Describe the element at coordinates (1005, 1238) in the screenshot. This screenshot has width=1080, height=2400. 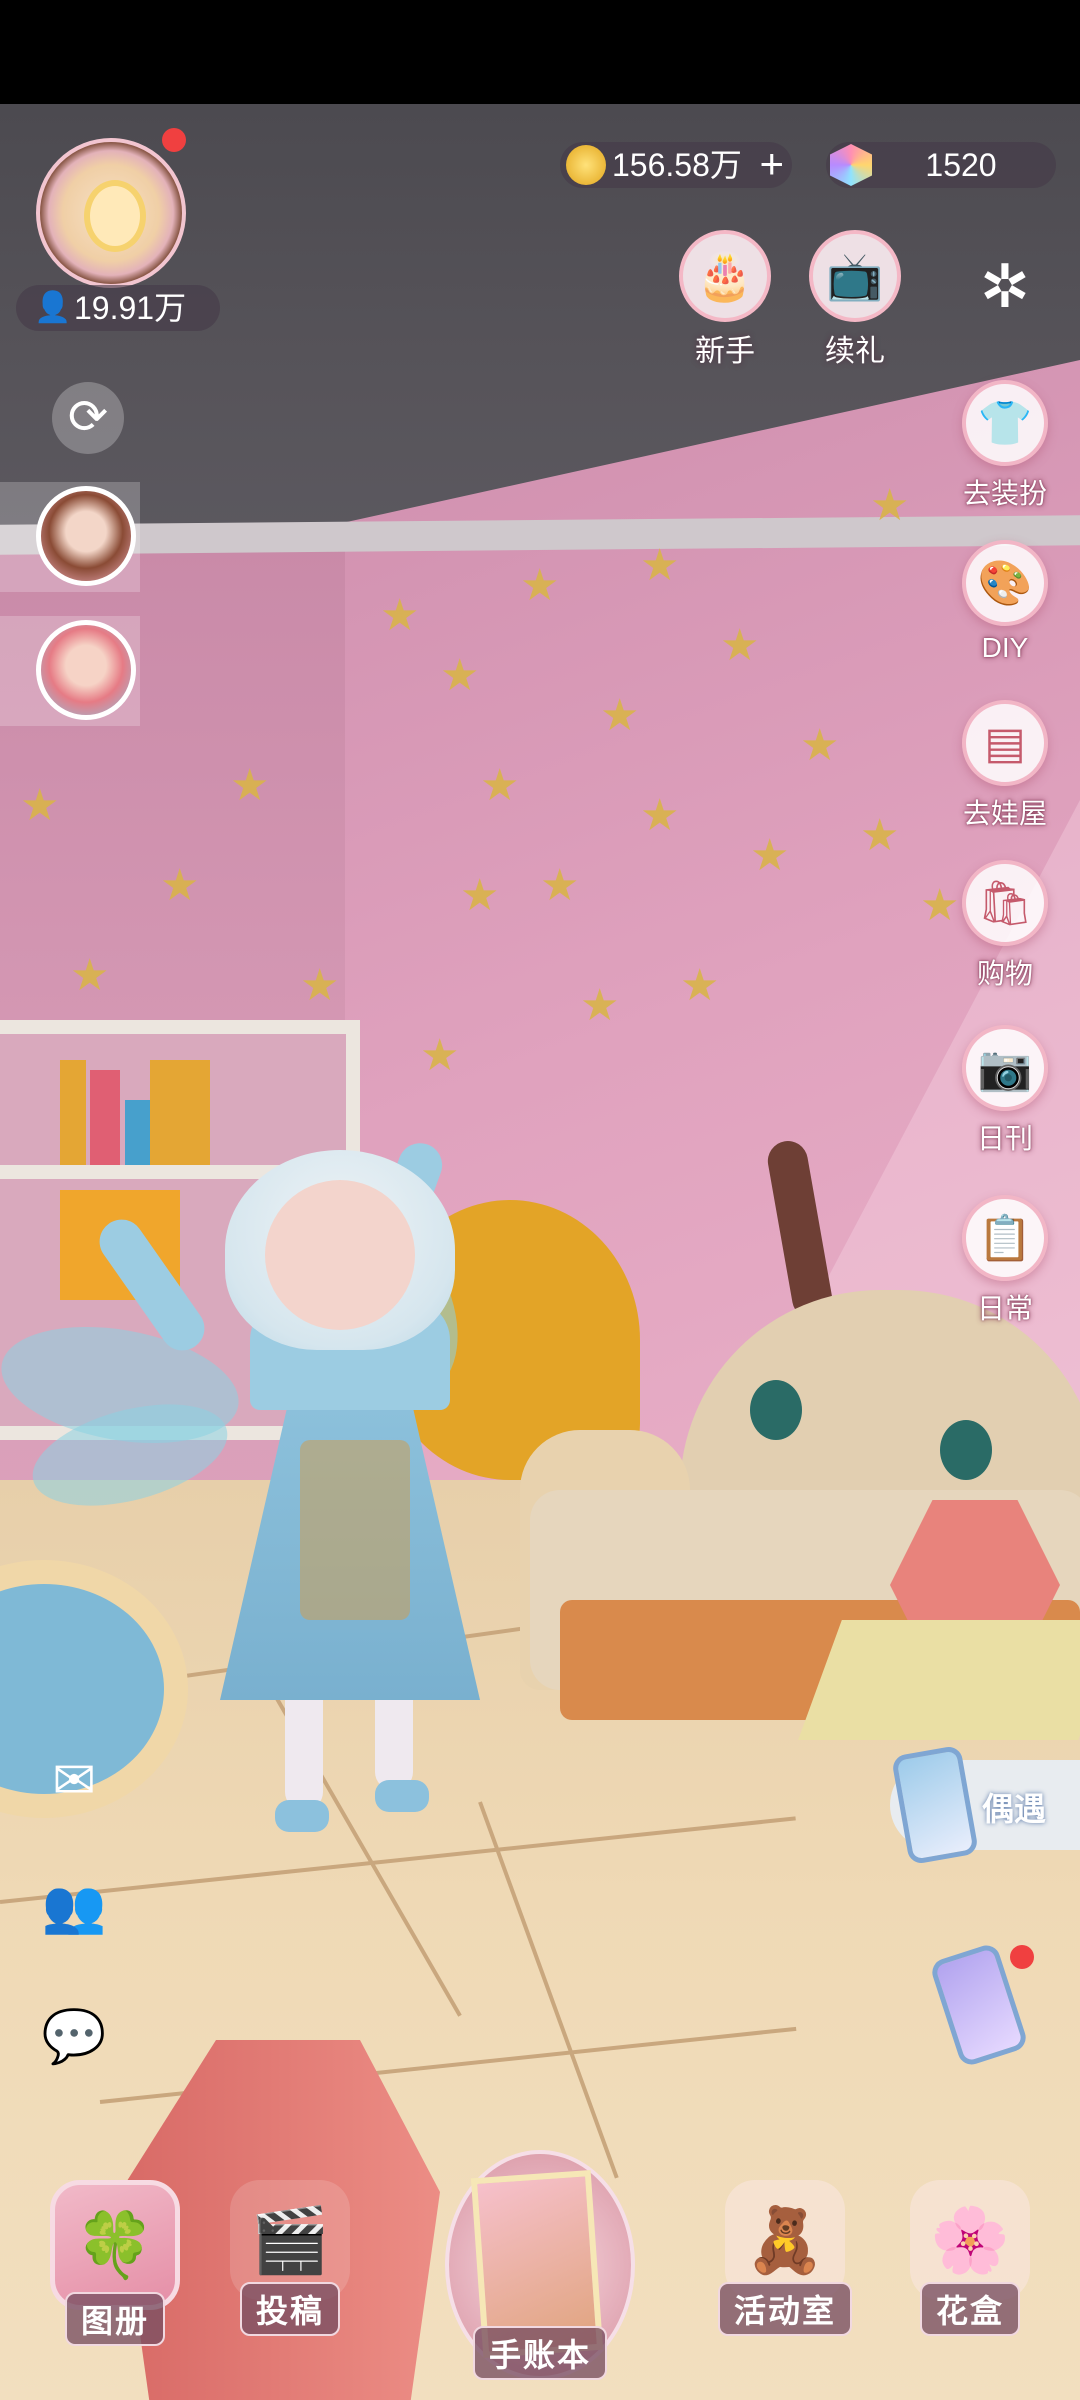
I see `clipboard-icon: 📋` at that location.